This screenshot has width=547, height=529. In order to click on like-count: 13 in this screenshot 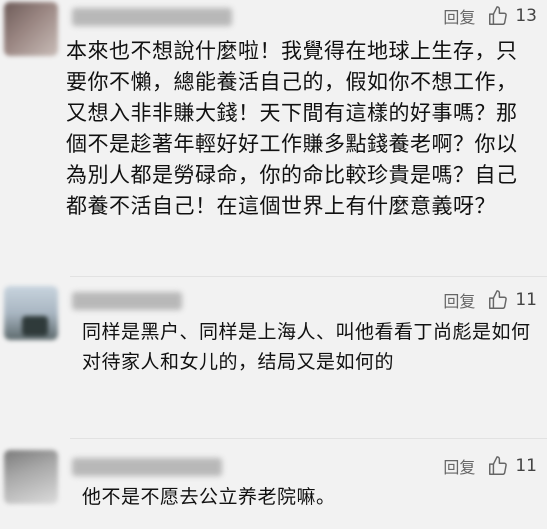, I will do `click(526, 16)`.